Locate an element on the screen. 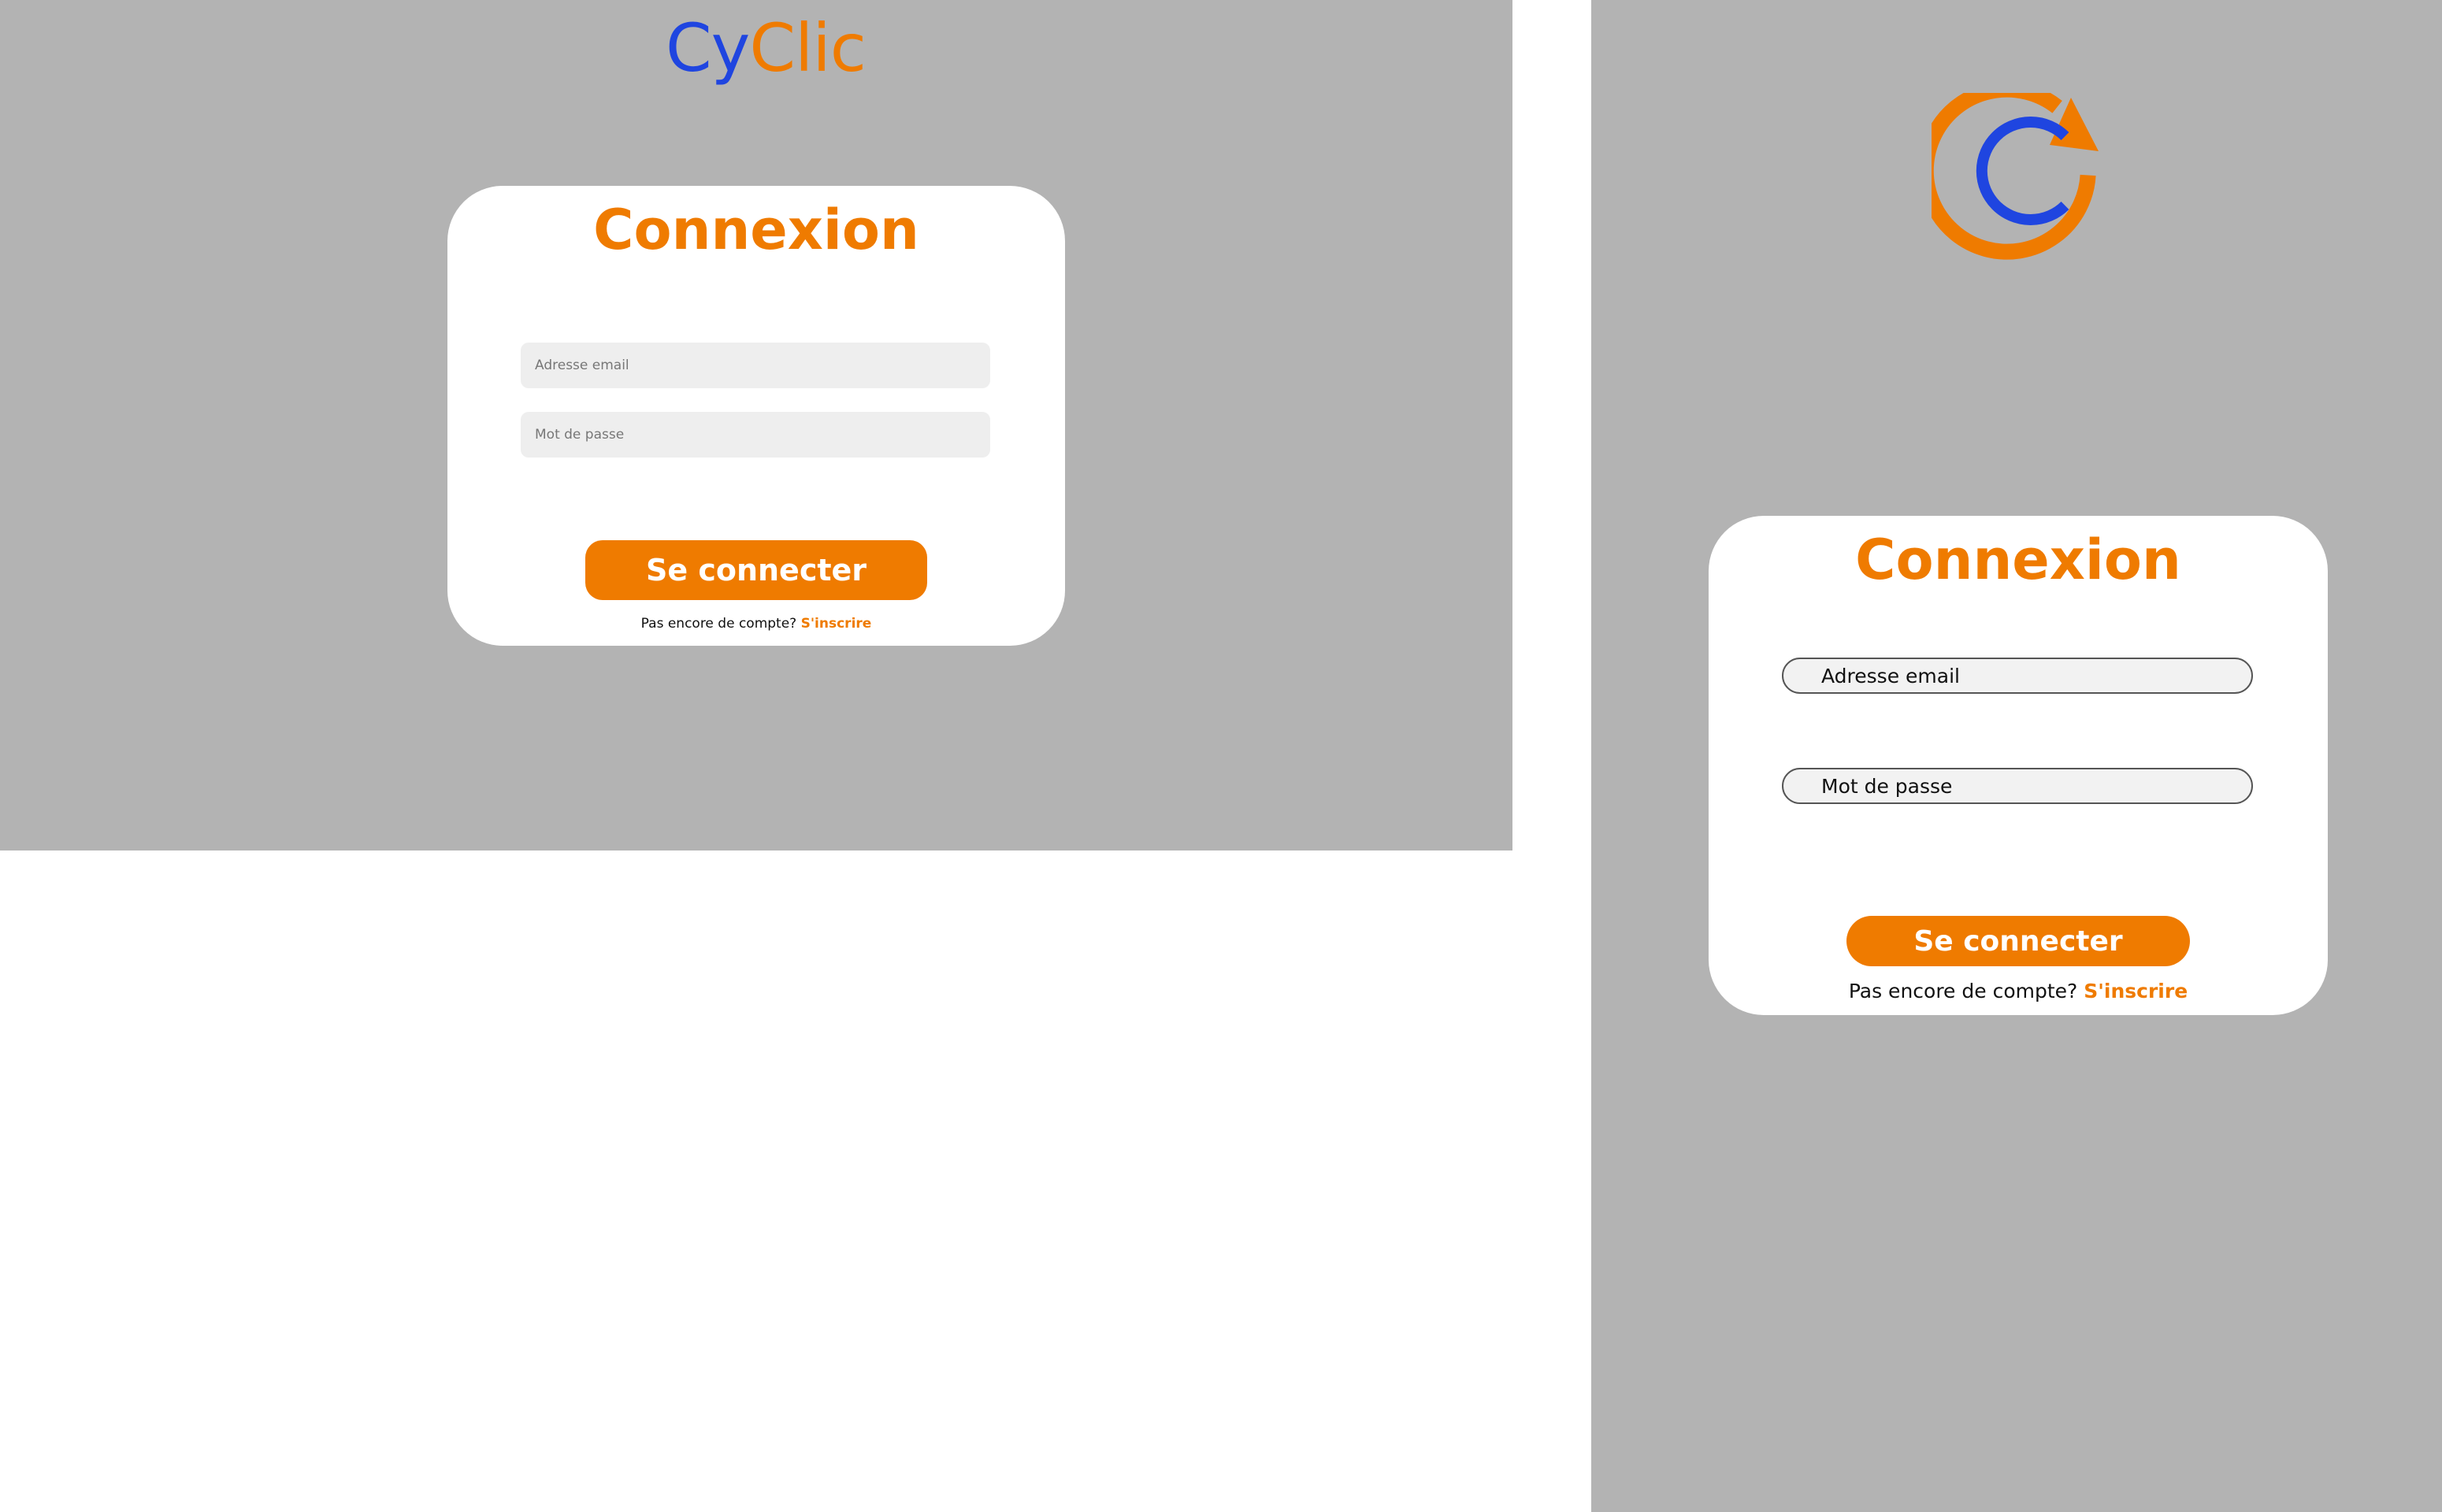 This screenshot has width=2442, height=1512. wordmark-part-cy: Cy is located at coordinates (708, 48).